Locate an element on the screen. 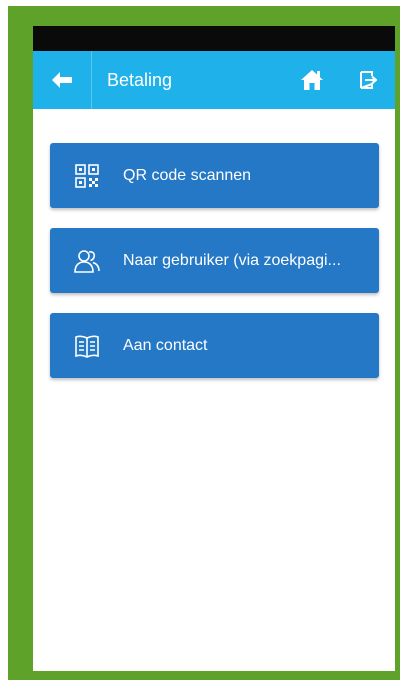 This screenshot has width=406, height=684. app-toolbar: Betaling is located at coordinates (214, 80).